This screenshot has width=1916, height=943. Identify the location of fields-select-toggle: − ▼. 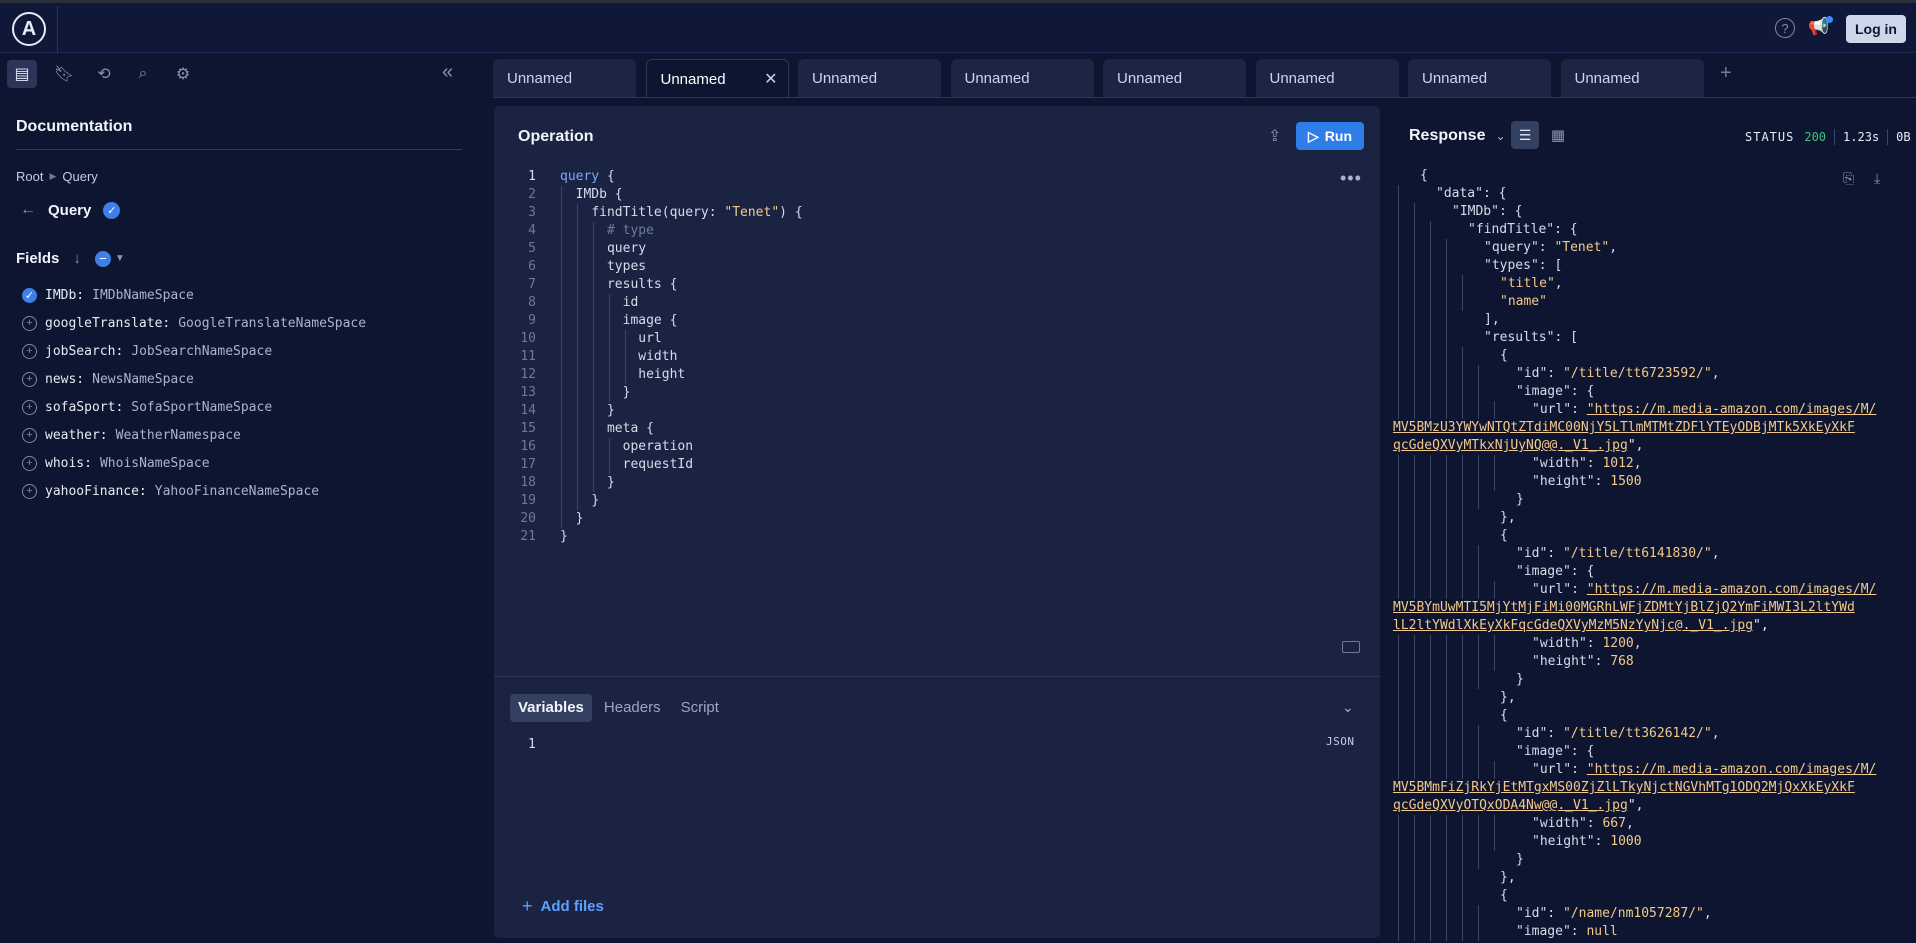
(109, 258).